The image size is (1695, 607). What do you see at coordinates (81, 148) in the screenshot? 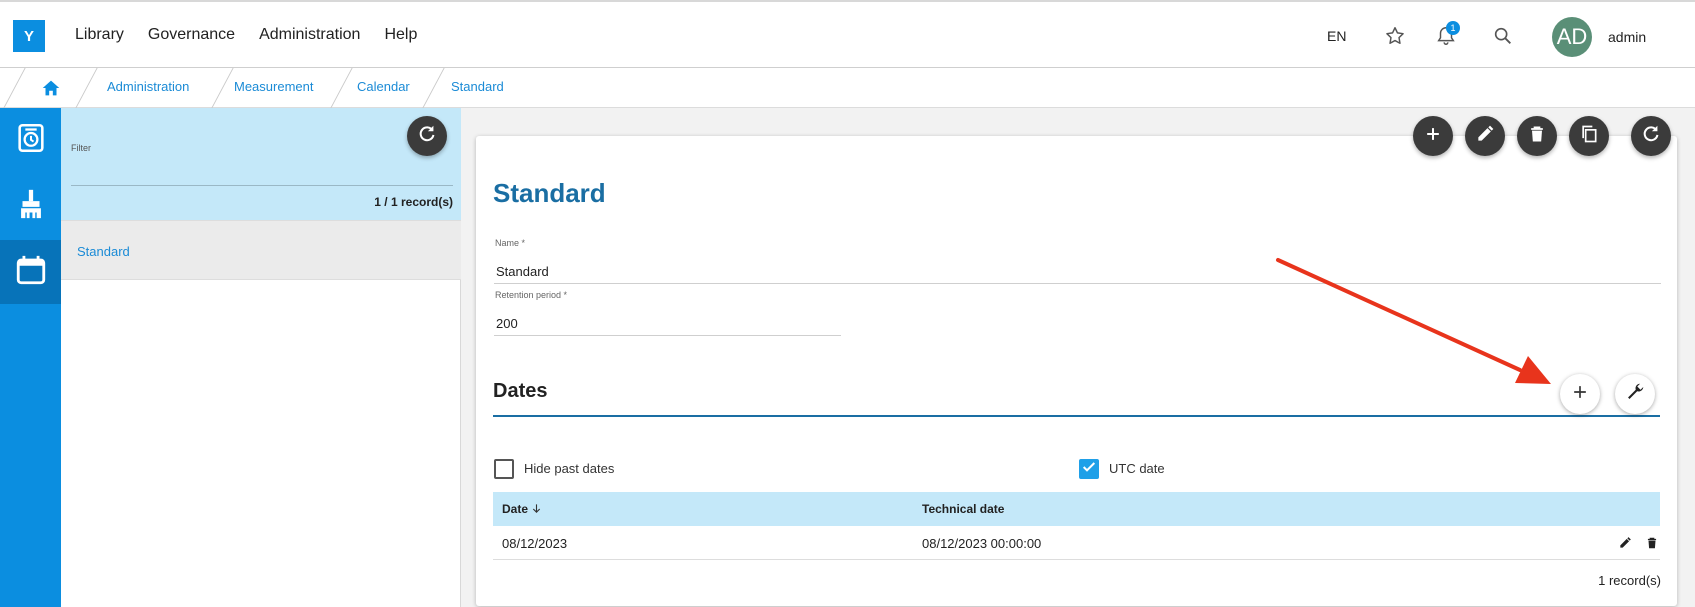
I see `filter-label: Filter` at bounding box center [81, 148].